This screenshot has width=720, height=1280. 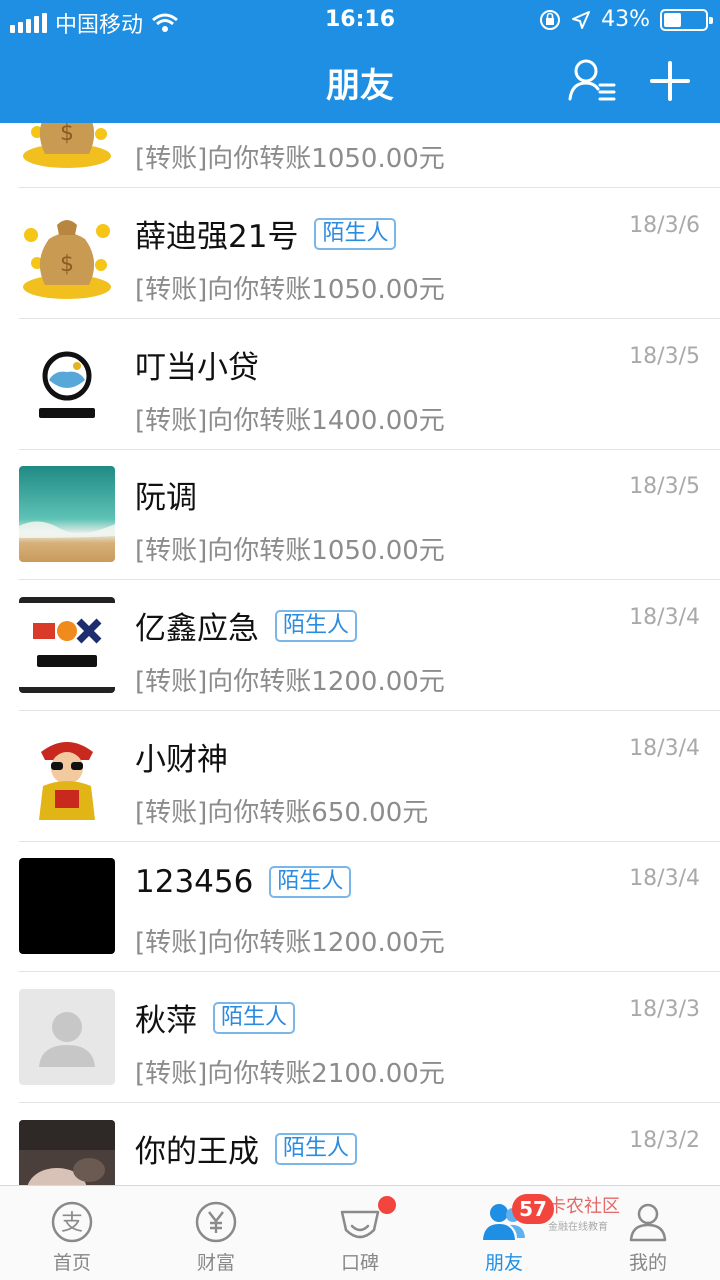 I want to click on contact-name: 秋萍, so click(x=166, y=1021).